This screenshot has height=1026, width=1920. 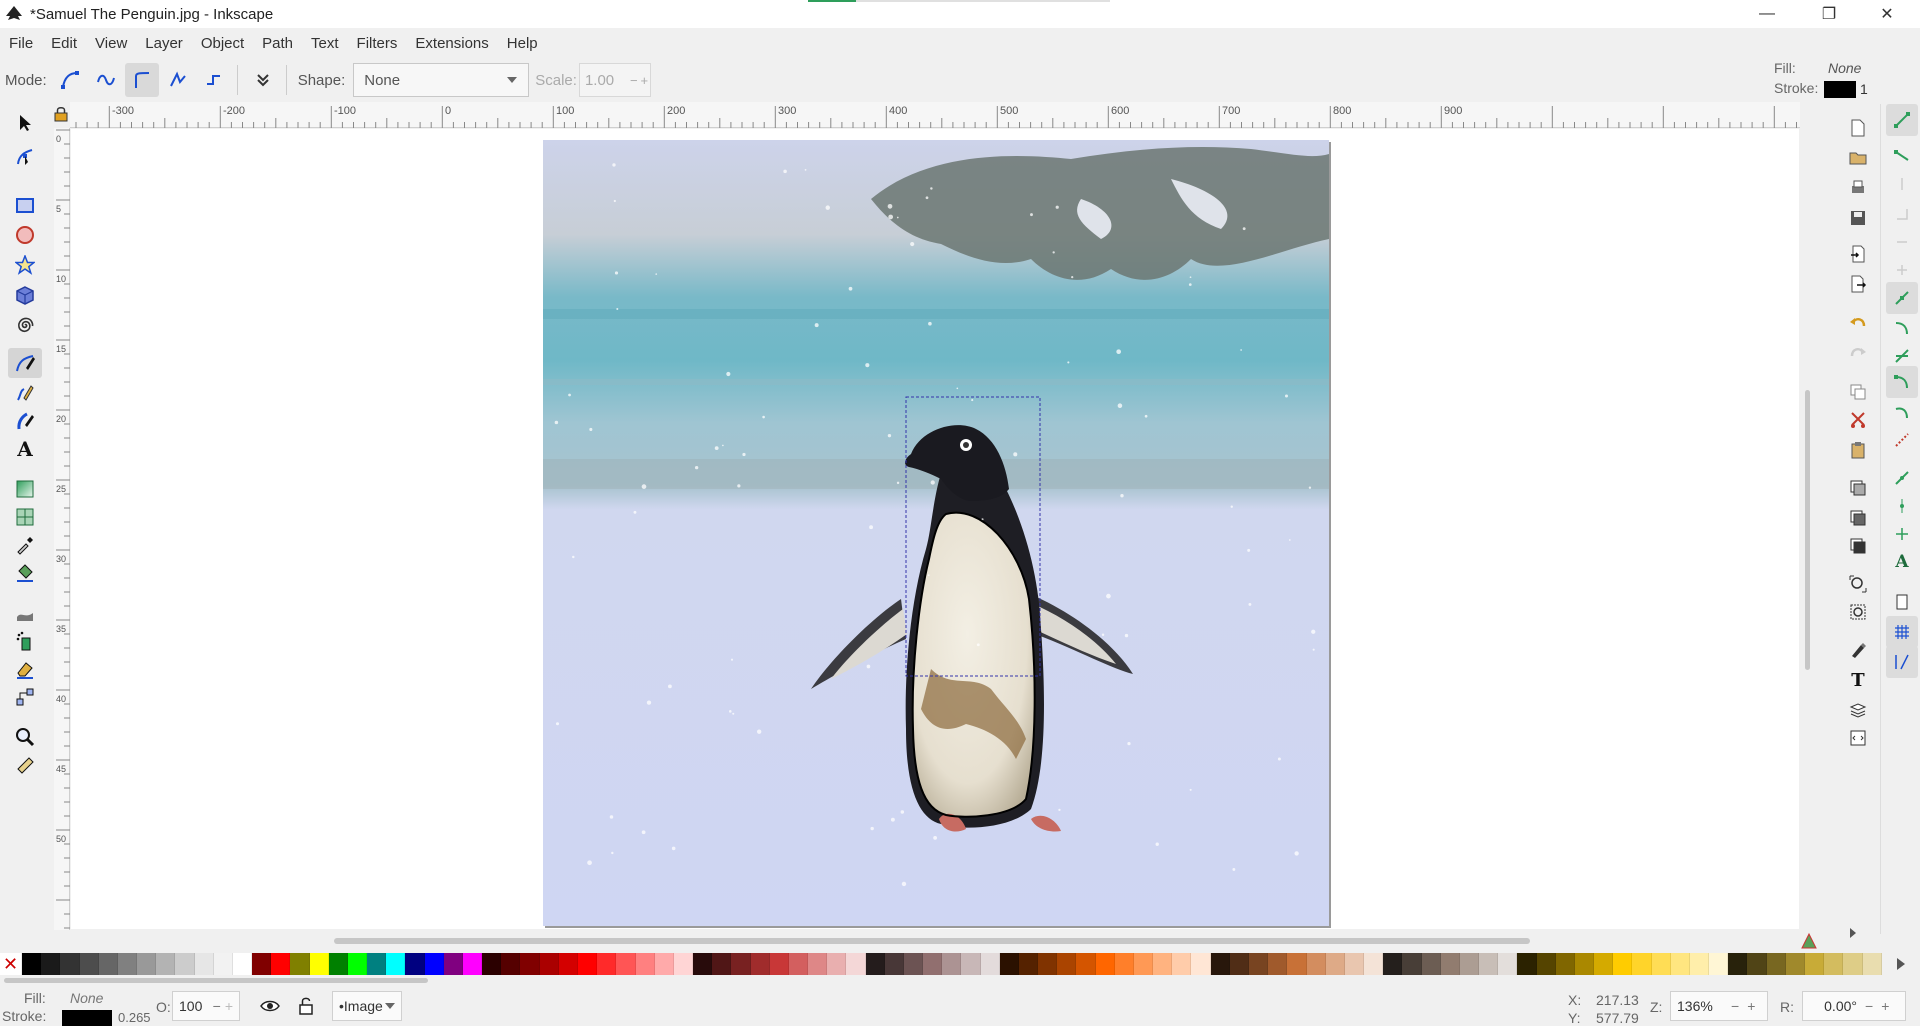 What do you see at coordinates (1858, 488) in the screenshot?
I see `duplicate-button` at bounding box center [1858, 488].